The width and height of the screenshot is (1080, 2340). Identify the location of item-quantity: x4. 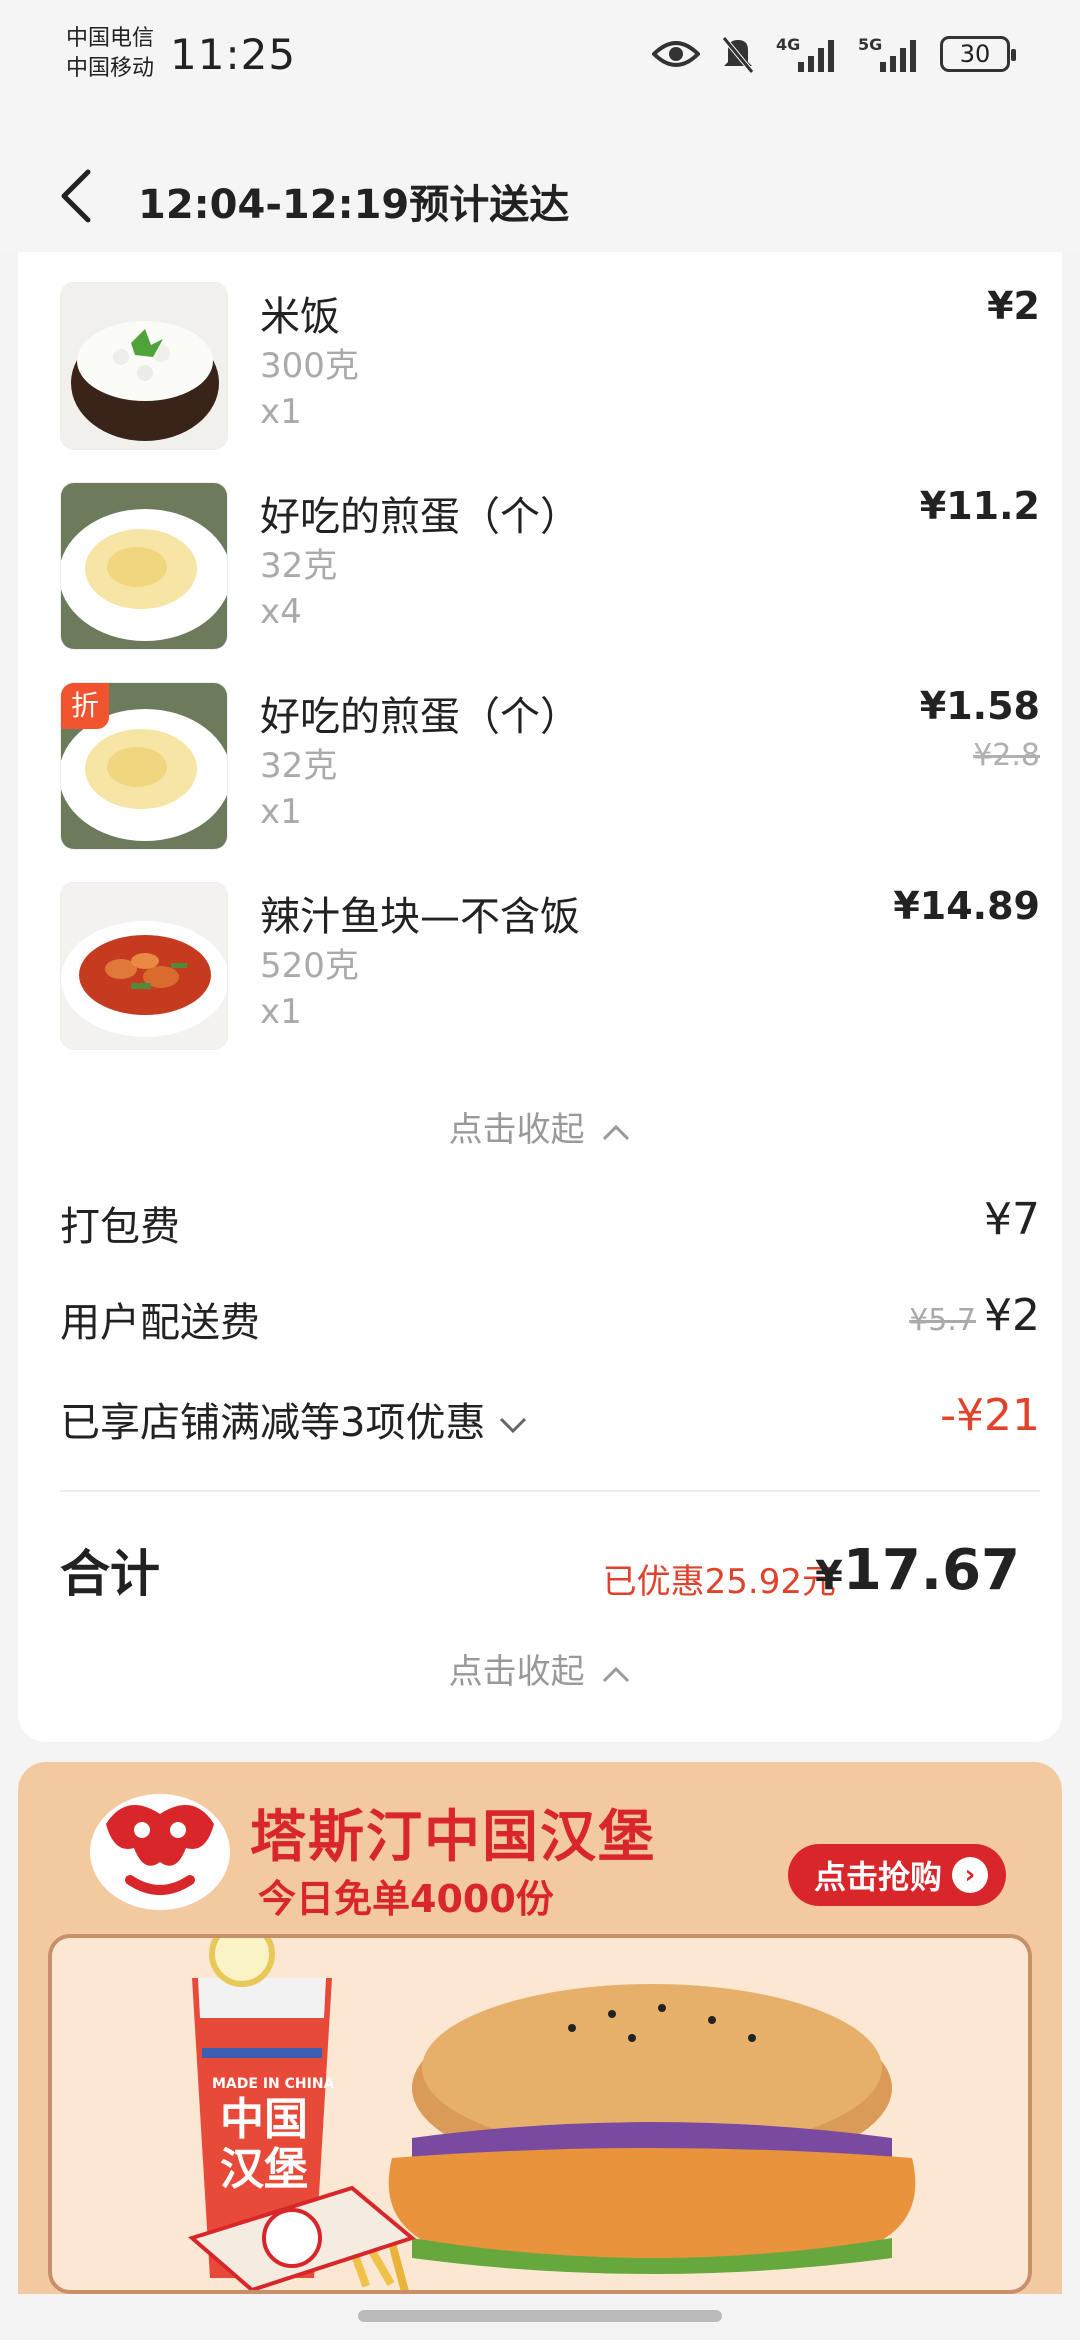
(281, 612).